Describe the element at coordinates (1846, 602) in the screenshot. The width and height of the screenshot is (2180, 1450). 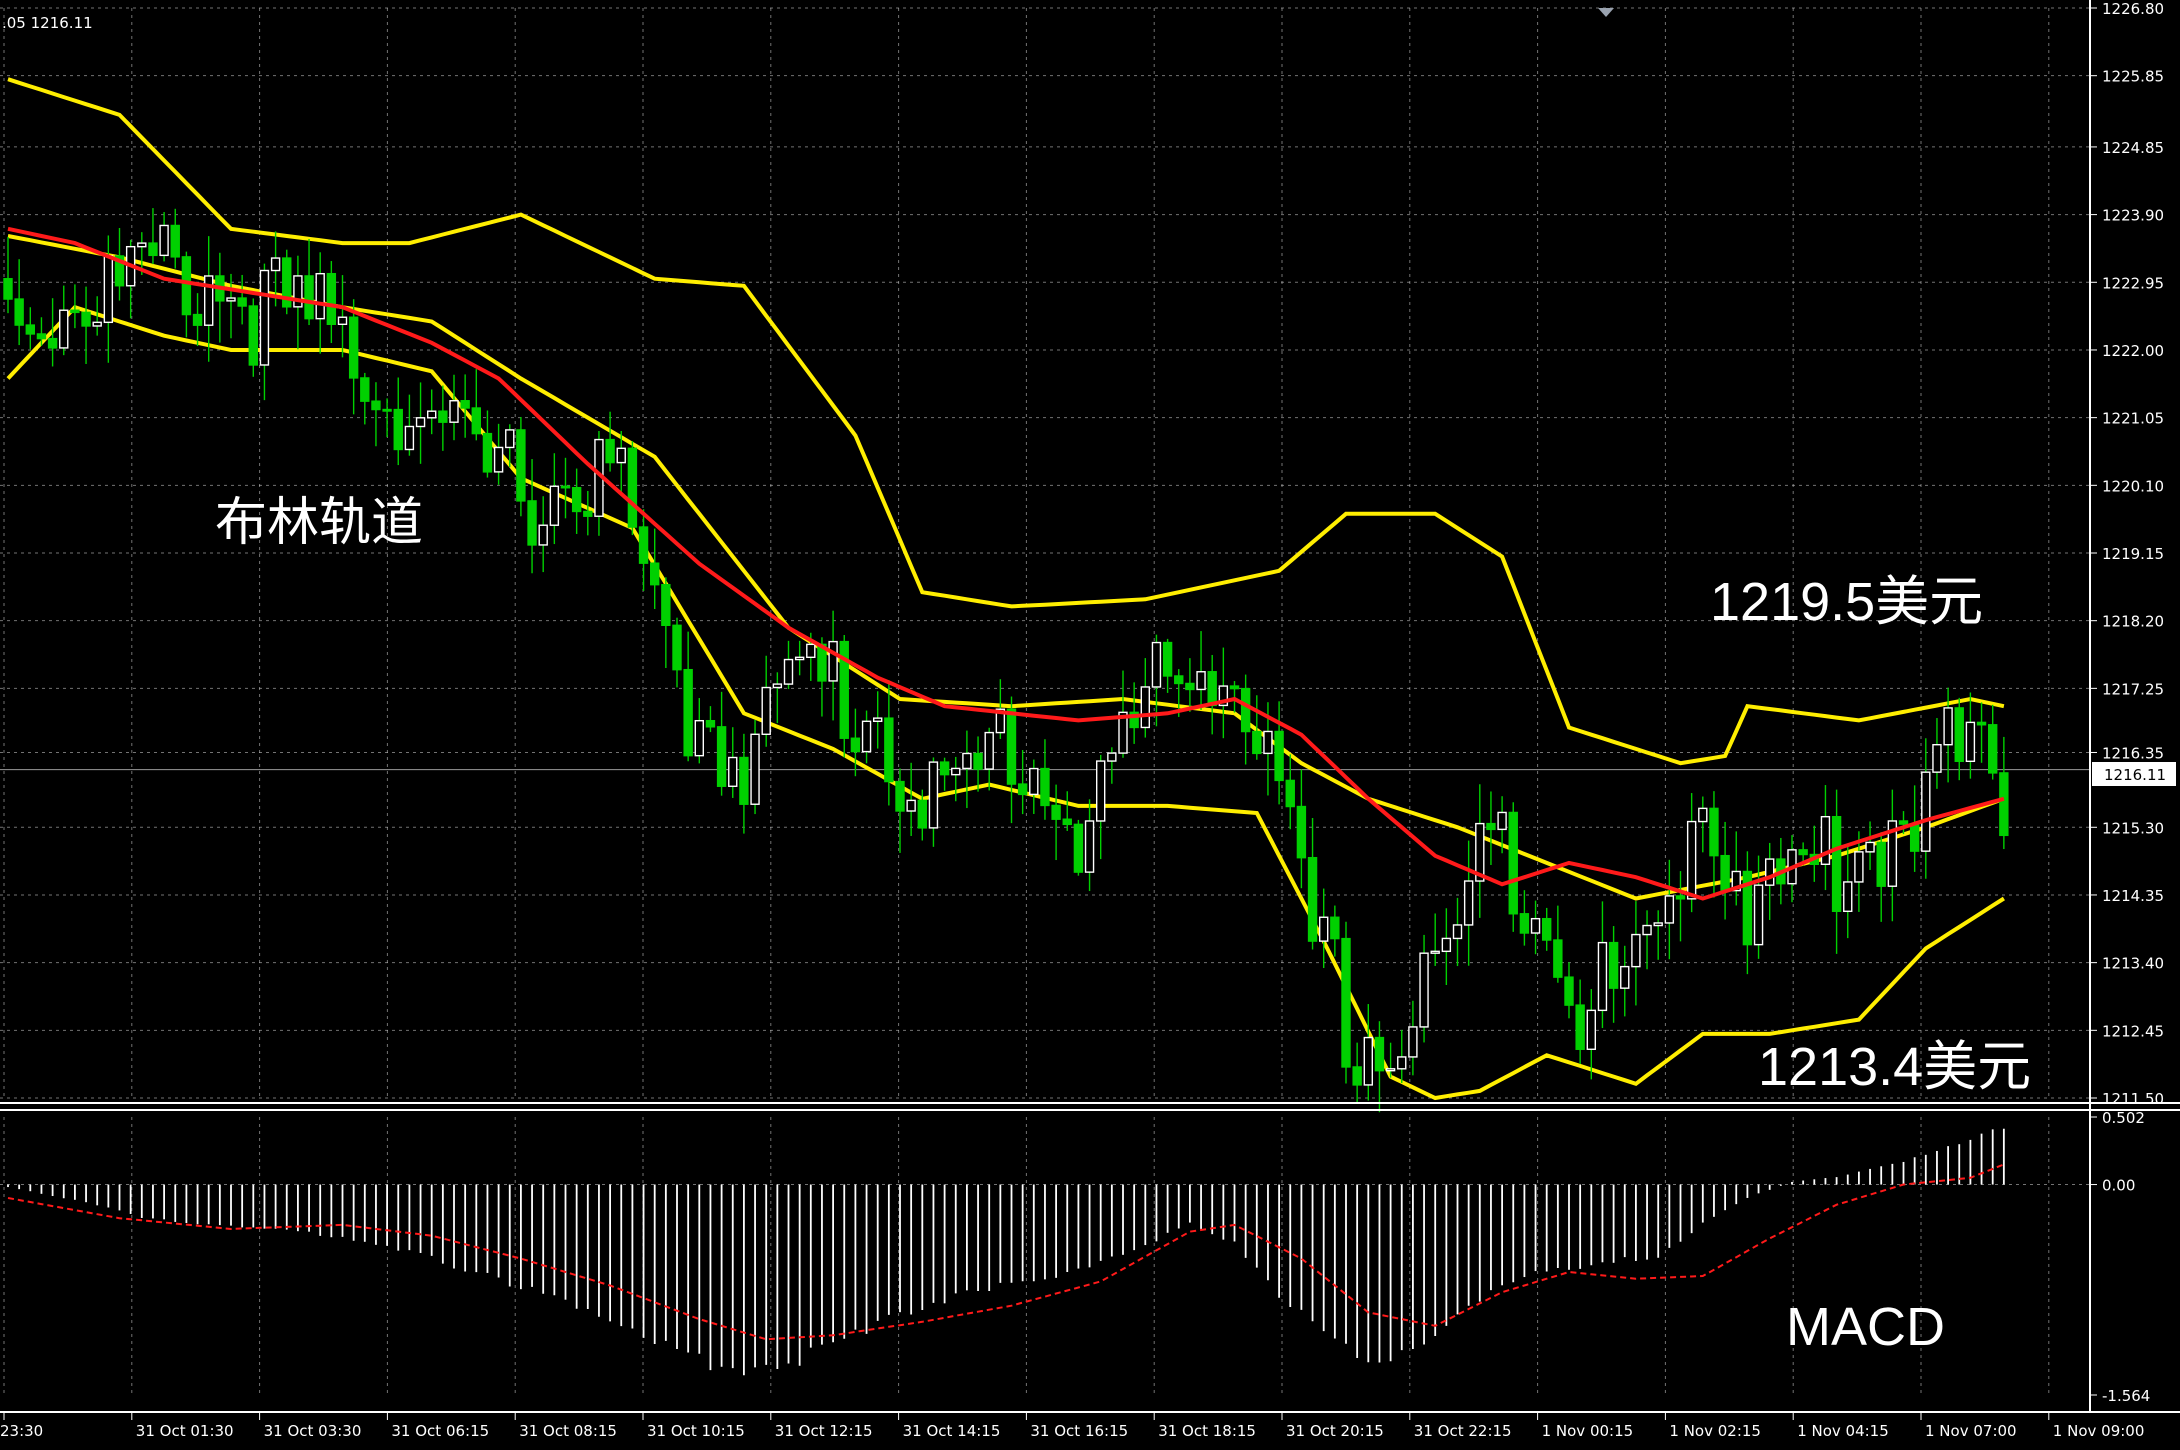
I see `upper-price-annotation: 1219.5美元` at that location.